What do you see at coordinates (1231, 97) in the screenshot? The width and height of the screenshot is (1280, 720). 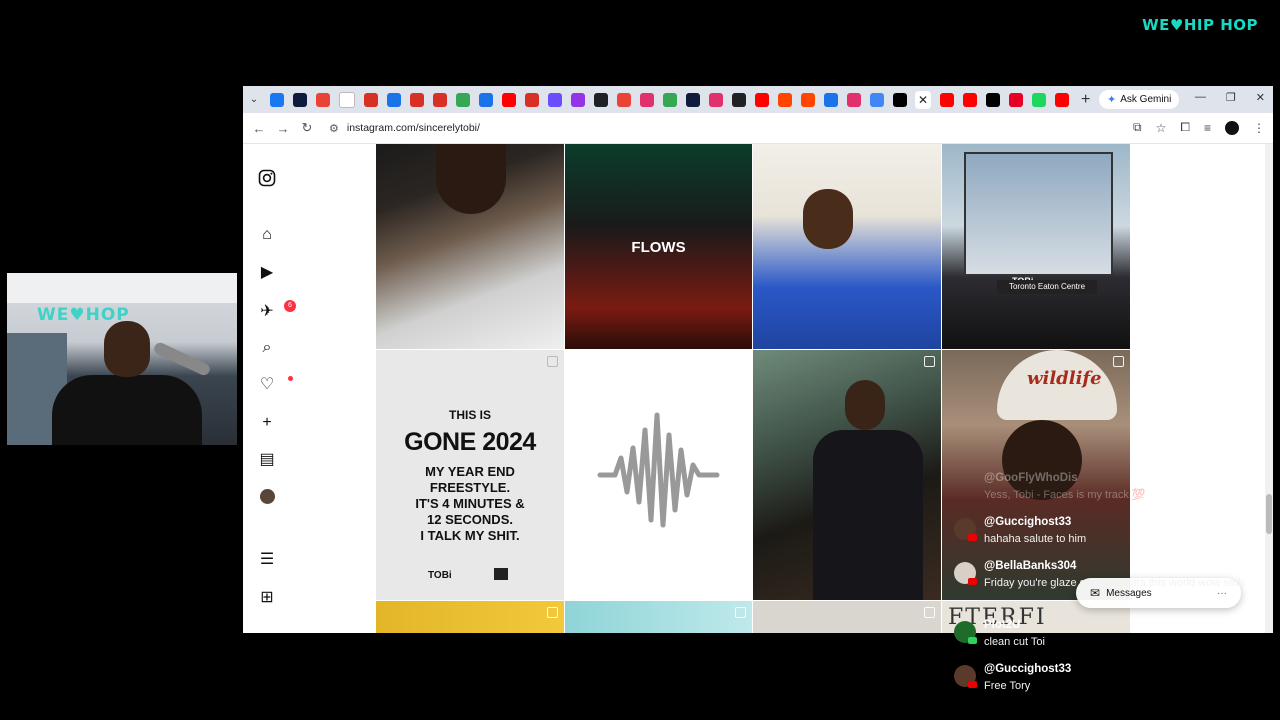 I see `restore-icon: ❐` at bounding box center [1231, 97].